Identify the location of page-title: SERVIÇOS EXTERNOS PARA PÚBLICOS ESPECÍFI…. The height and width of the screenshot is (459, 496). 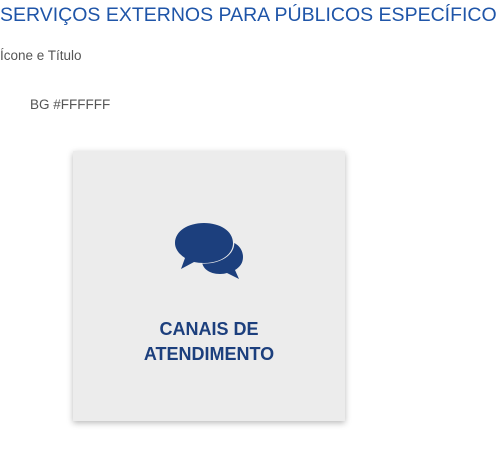
(248, 15).